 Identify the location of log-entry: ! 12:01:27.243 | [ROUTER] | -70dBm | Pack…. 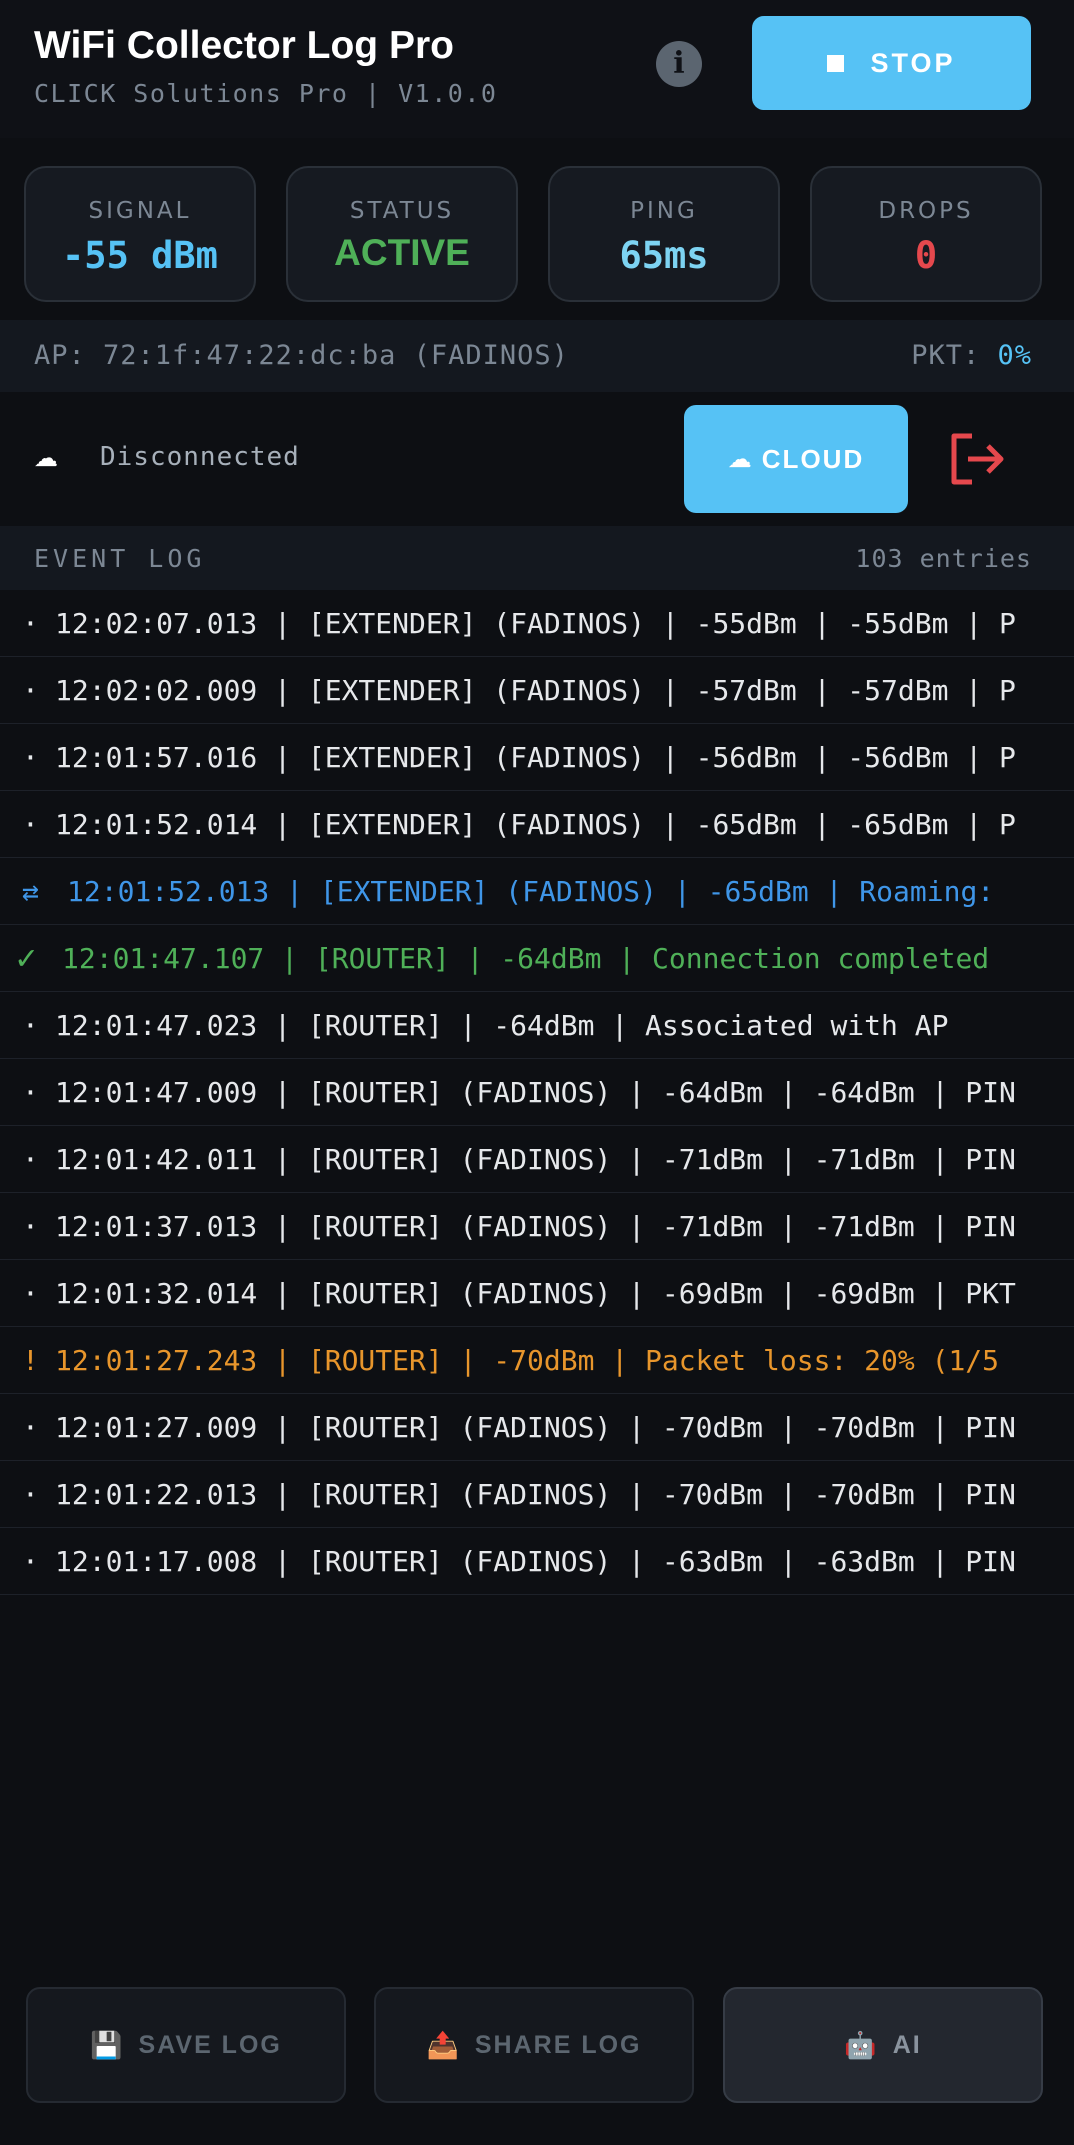
(537, 1360).